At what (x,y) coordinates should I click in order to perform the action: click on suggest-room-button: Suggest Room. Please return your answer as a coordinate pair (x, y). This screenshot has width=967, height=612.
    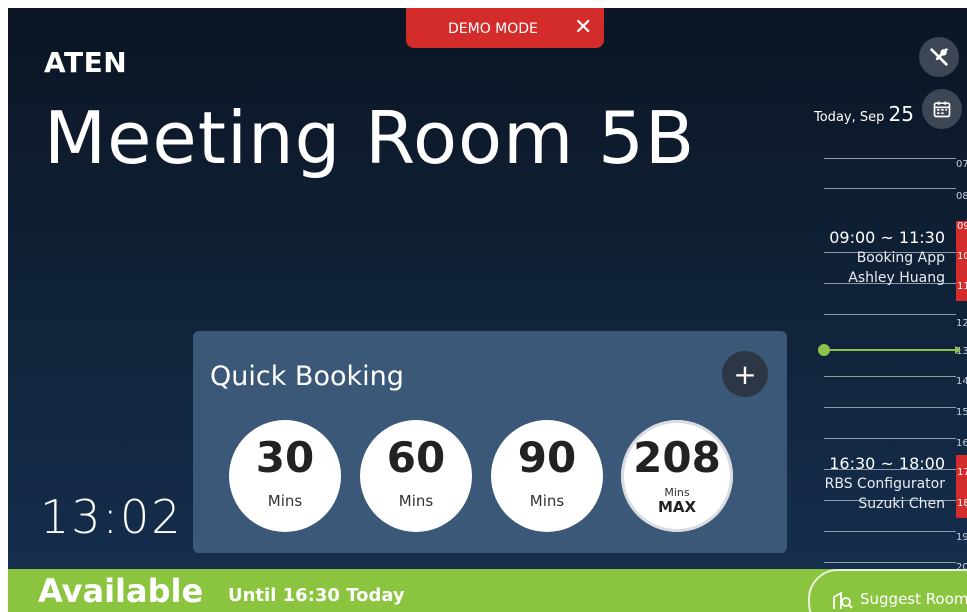
    Looking at the image, I should click on (887, 590).